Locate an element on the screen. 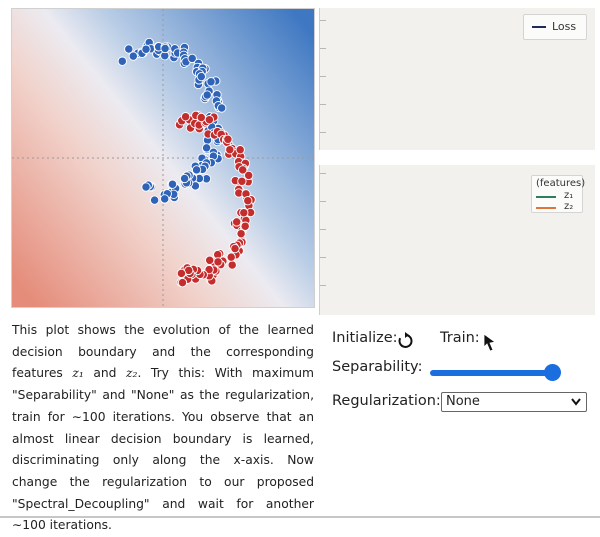 The image size is (600, 537). z2-label: z₂ is located at coordinates (569, 206).